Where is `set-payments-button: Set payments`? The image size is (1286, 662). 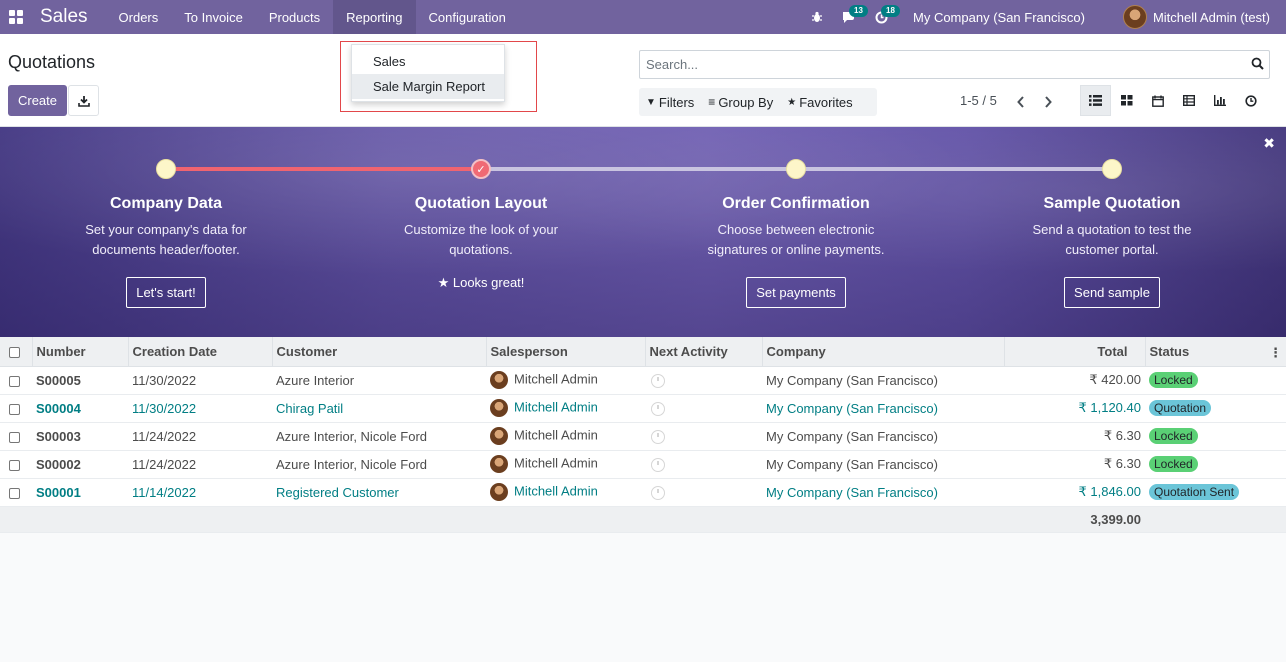
set-payments-button: Set payments is located at coordinates (796, 292).